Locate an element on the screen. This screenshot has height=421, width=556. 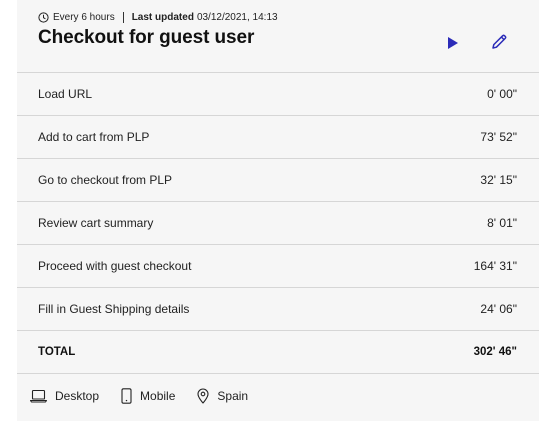
card-footer: Desktop Mobile Spain is located at coordinates (150, 396).